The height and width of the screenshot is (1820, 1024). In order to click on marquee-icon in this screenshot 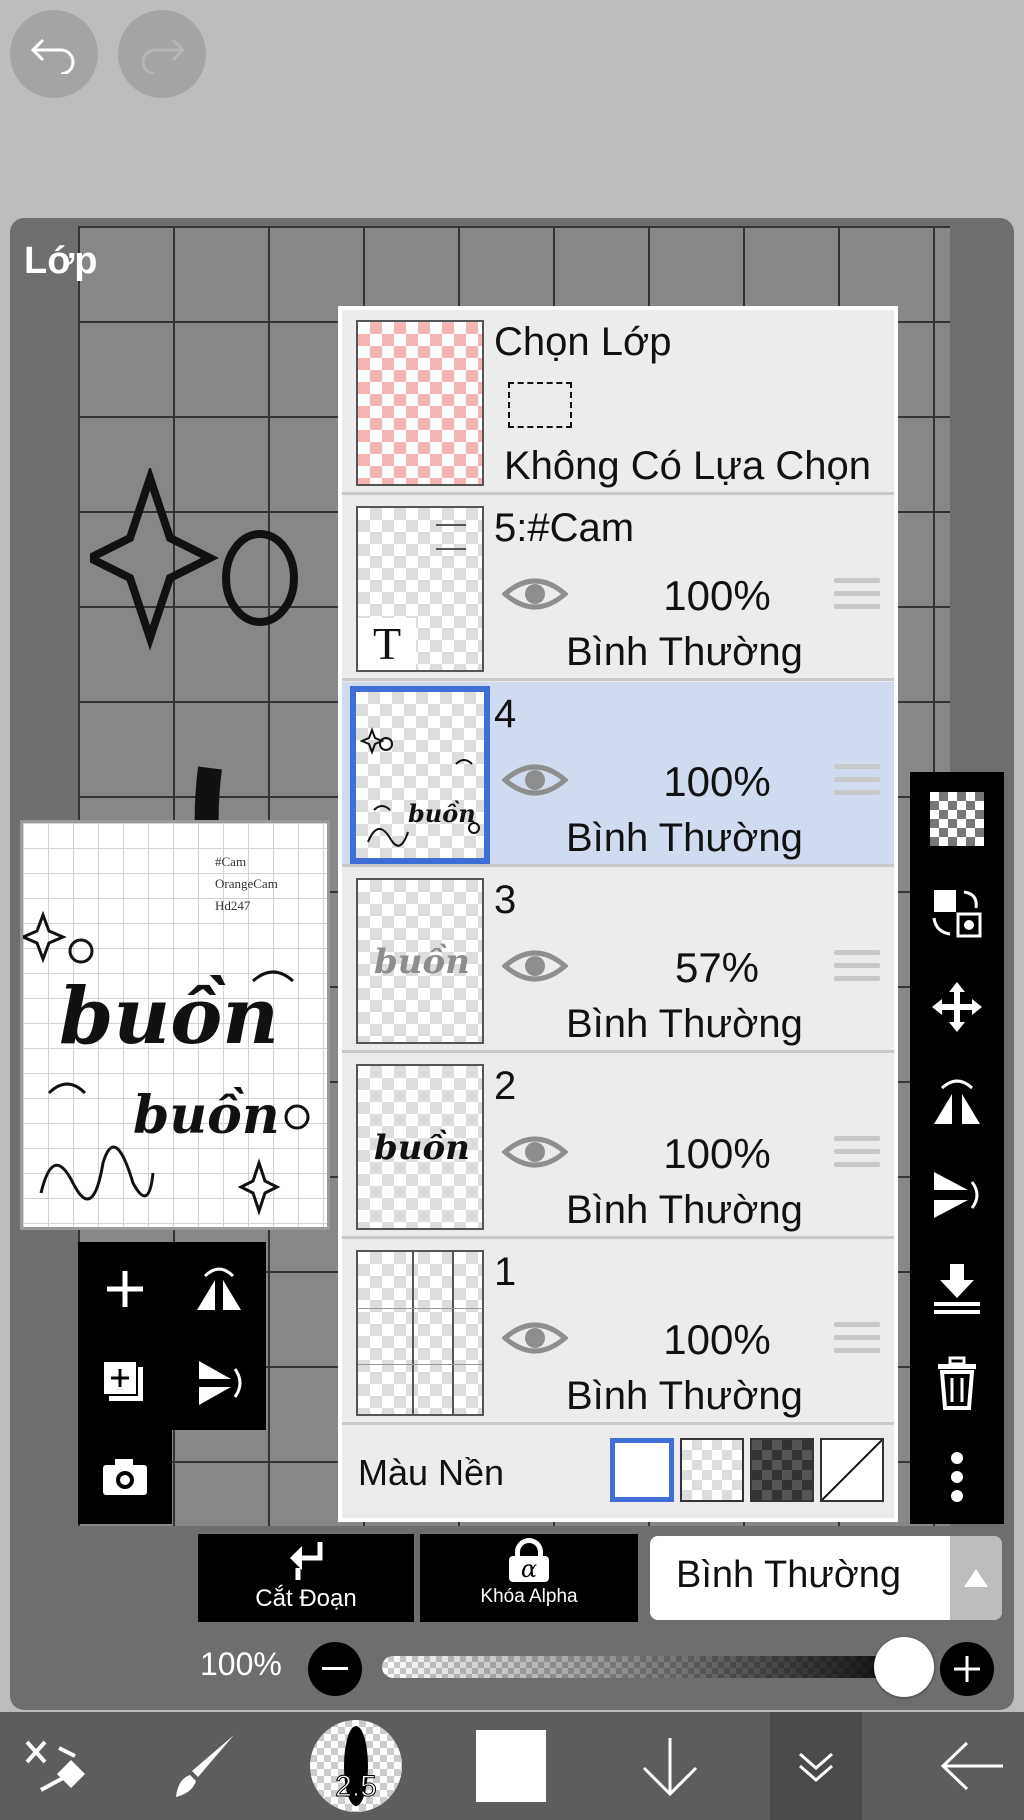, I will do `click(540, 405)`.